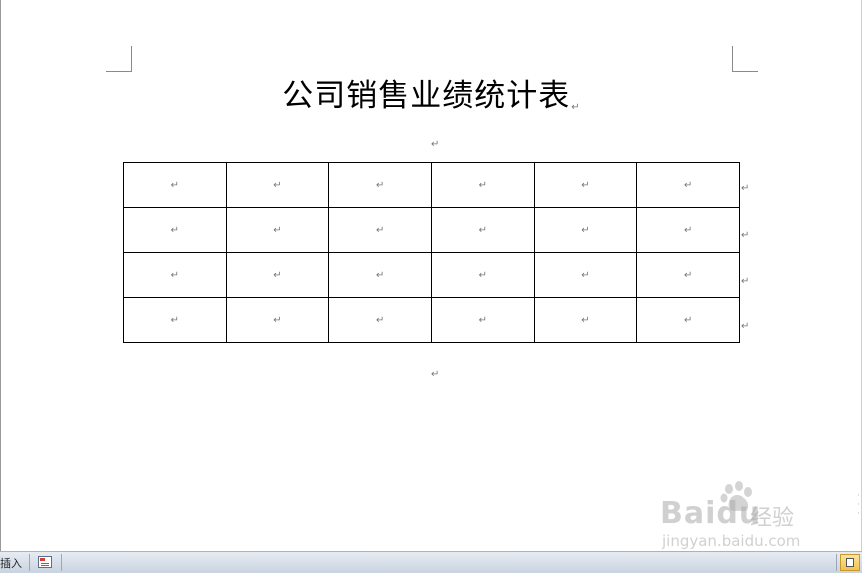 The width and height of the screenshot is (862, 573). I want to click on paragraph-mark-icon: ↵, so click(575, 107).